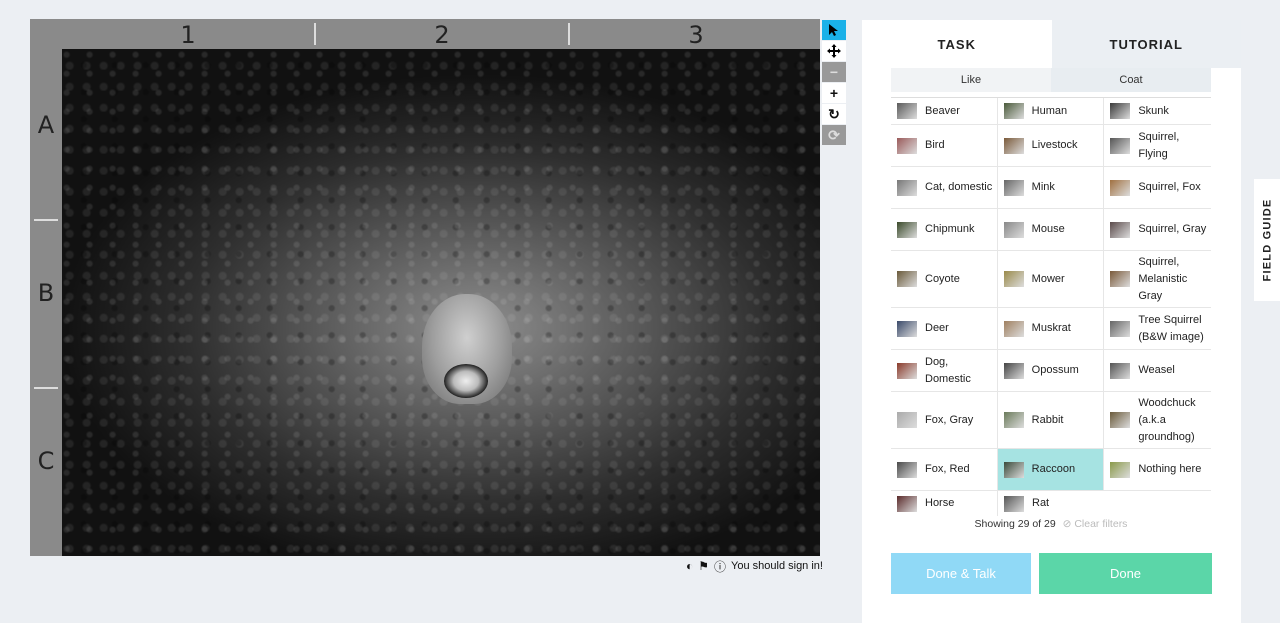 This screenshot has height=623, width=1280. Describe the element at coordinates (1125, 573) in the screenshot. I see `done-button: Done` at that location.